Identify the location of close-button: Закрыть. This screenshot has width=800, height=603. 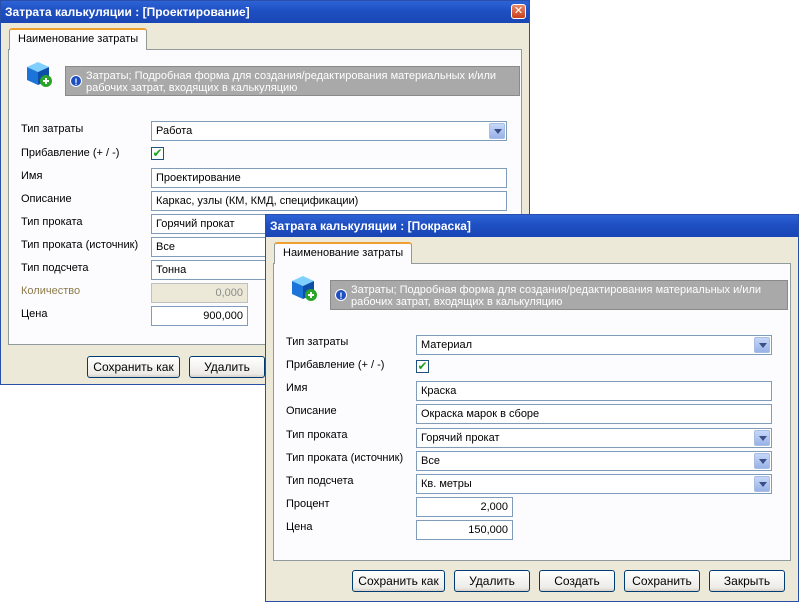
(747, 581).